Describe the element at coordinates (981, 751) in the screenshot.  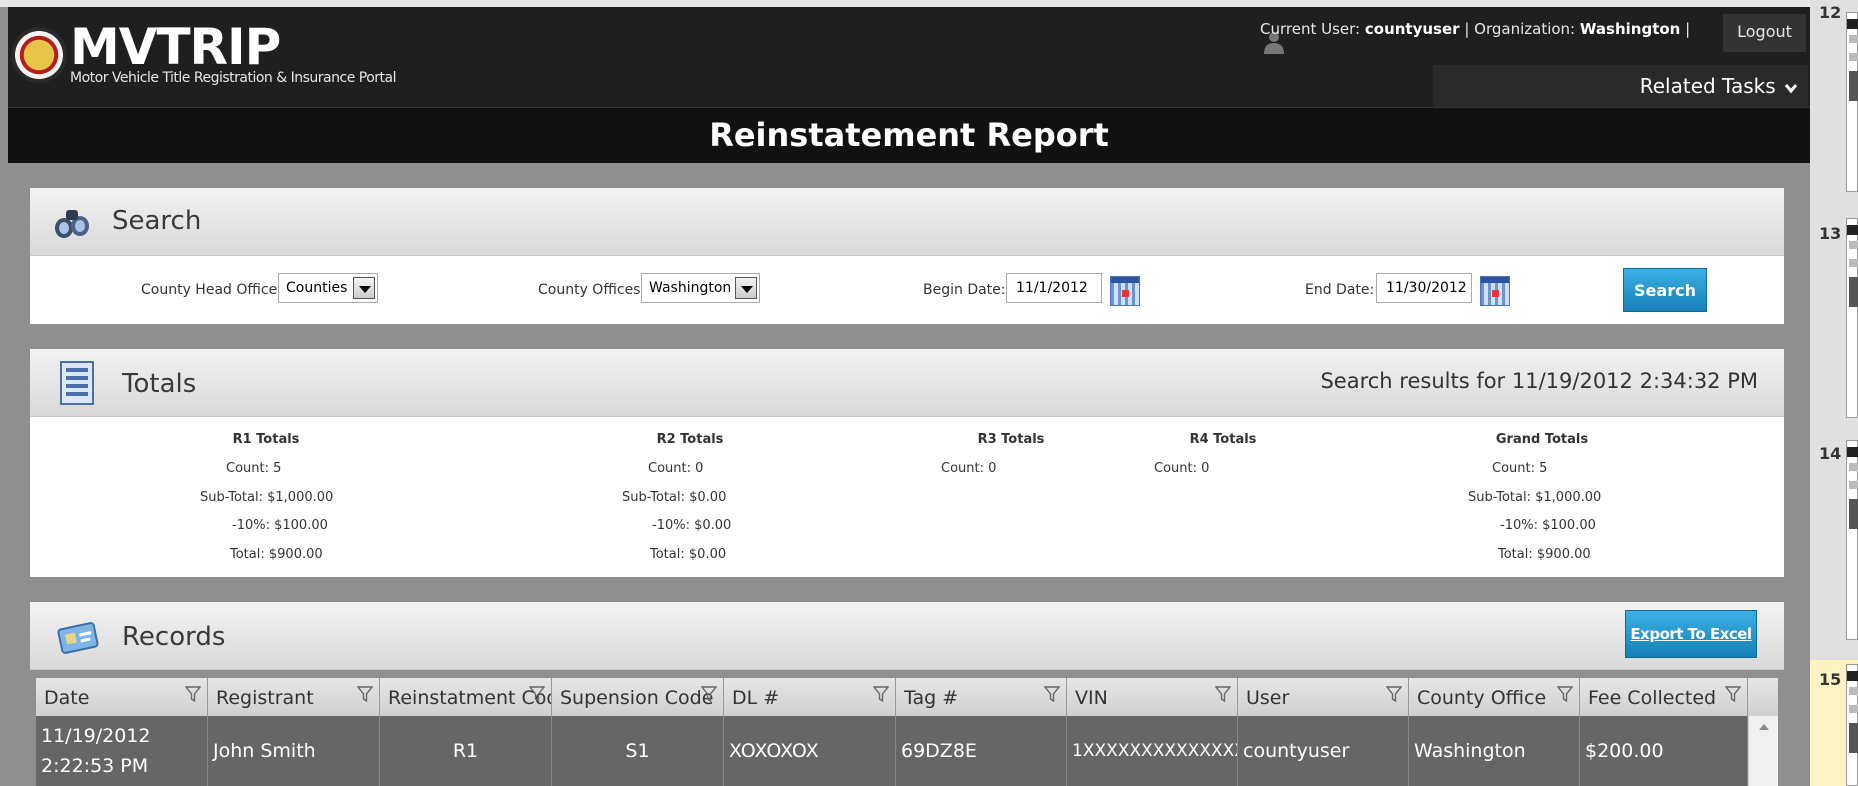
I see `cell-tag: 69DZ8E` at that location.